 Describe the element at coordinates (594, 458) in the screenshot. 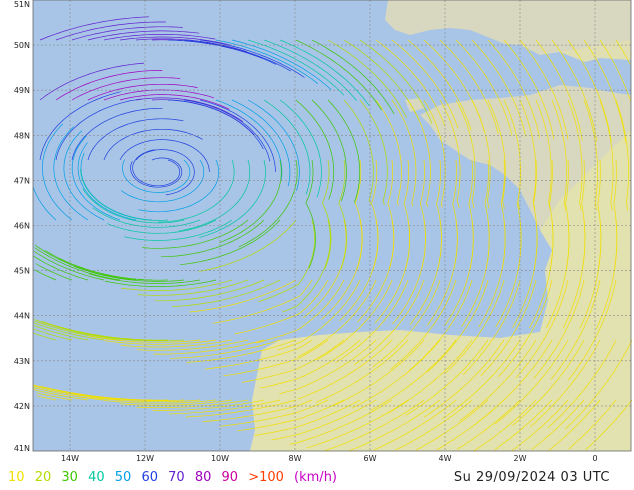

I see `lon-label: 0` at that location.